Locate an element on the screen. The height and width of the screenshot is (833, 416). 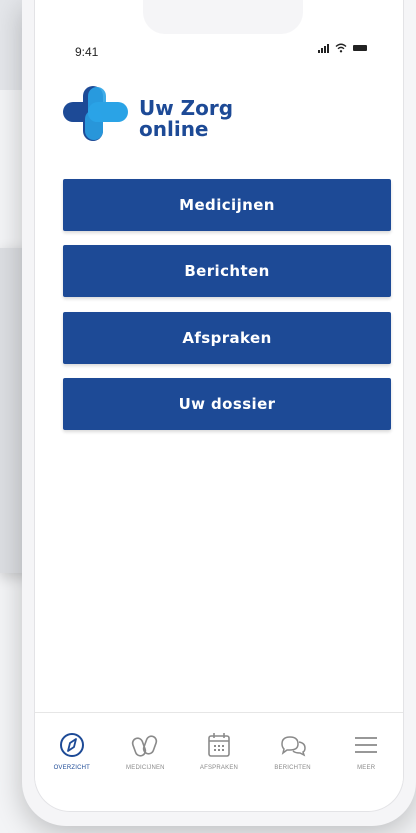
pills-icon is located at coordinates (145, 746).